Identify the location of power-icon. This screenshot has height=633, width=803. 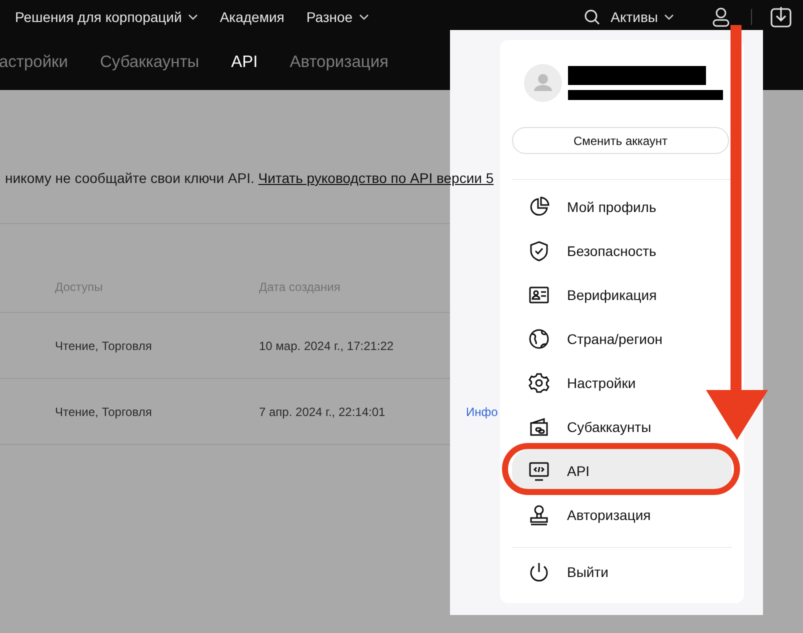
(539, 572).